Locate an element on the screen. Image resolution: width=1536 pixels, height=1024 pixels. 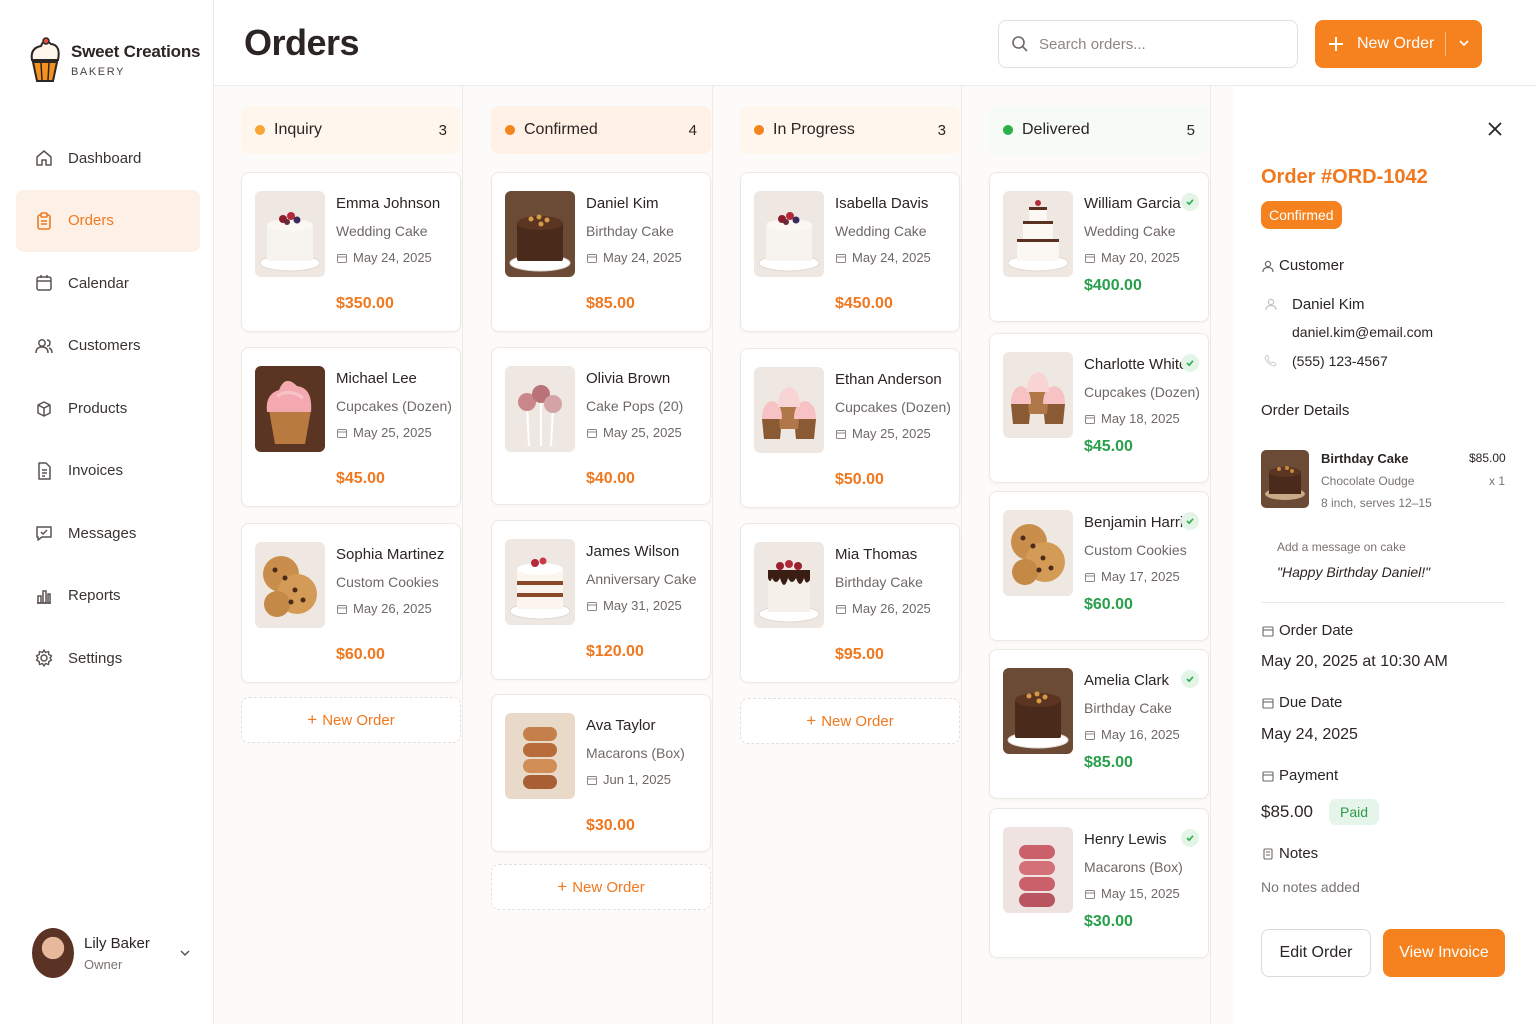
sidebar-item-orders: Orders is located at coordinates (108, 220).